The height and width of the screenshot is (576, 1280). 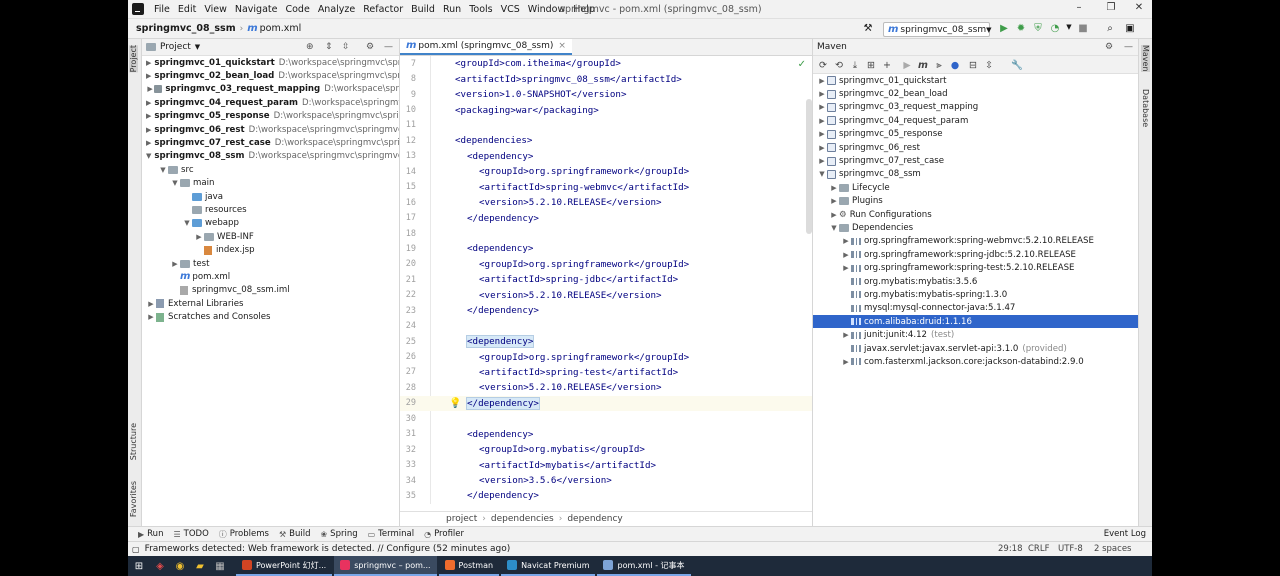 What do you see at coordinates (139, 566) in the screenshot?
I see `windows-start-icon: ⊞` at bounding box center [139, 566].